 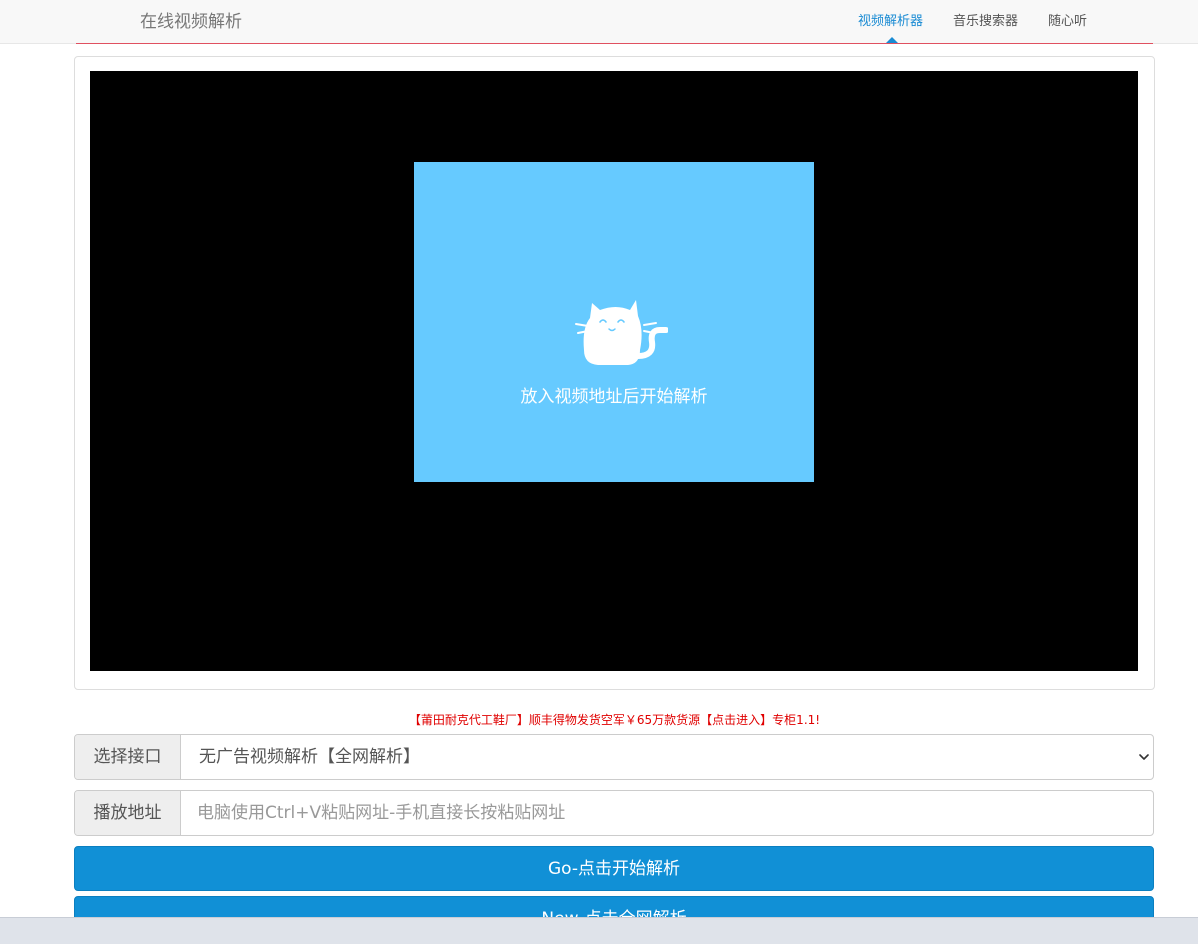 I want to click on url-input, so click(x=667, y=813).